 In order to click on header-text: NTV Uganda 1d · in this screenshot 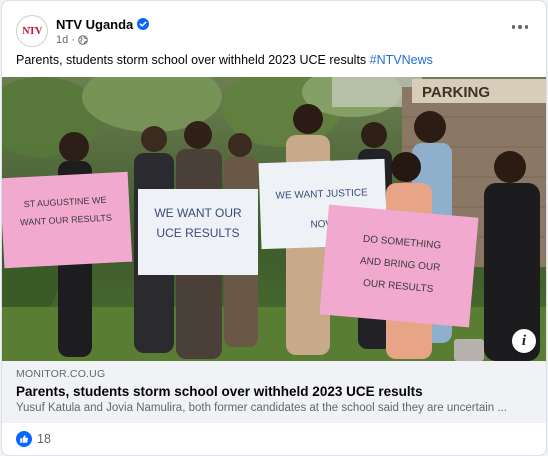, I will do `click(103, 31)`.